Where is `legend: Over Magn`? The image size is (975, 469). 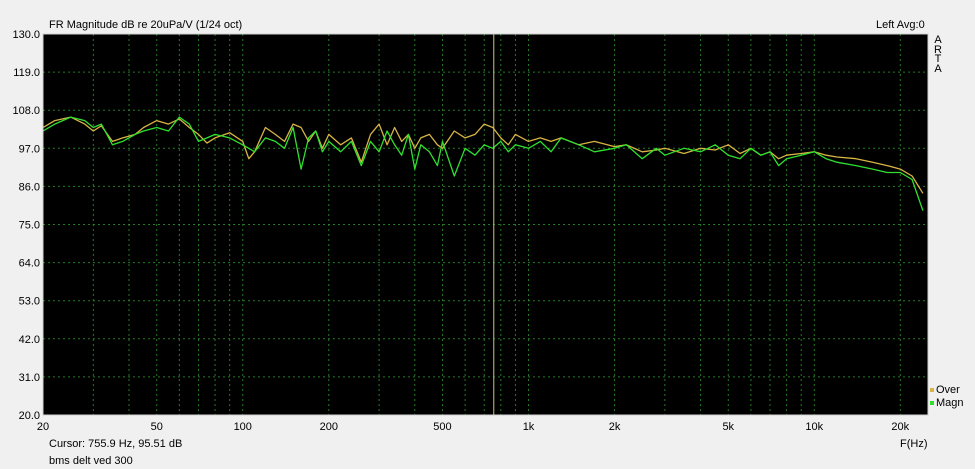
legend: Over Magn is located at coordinates (947, 396).